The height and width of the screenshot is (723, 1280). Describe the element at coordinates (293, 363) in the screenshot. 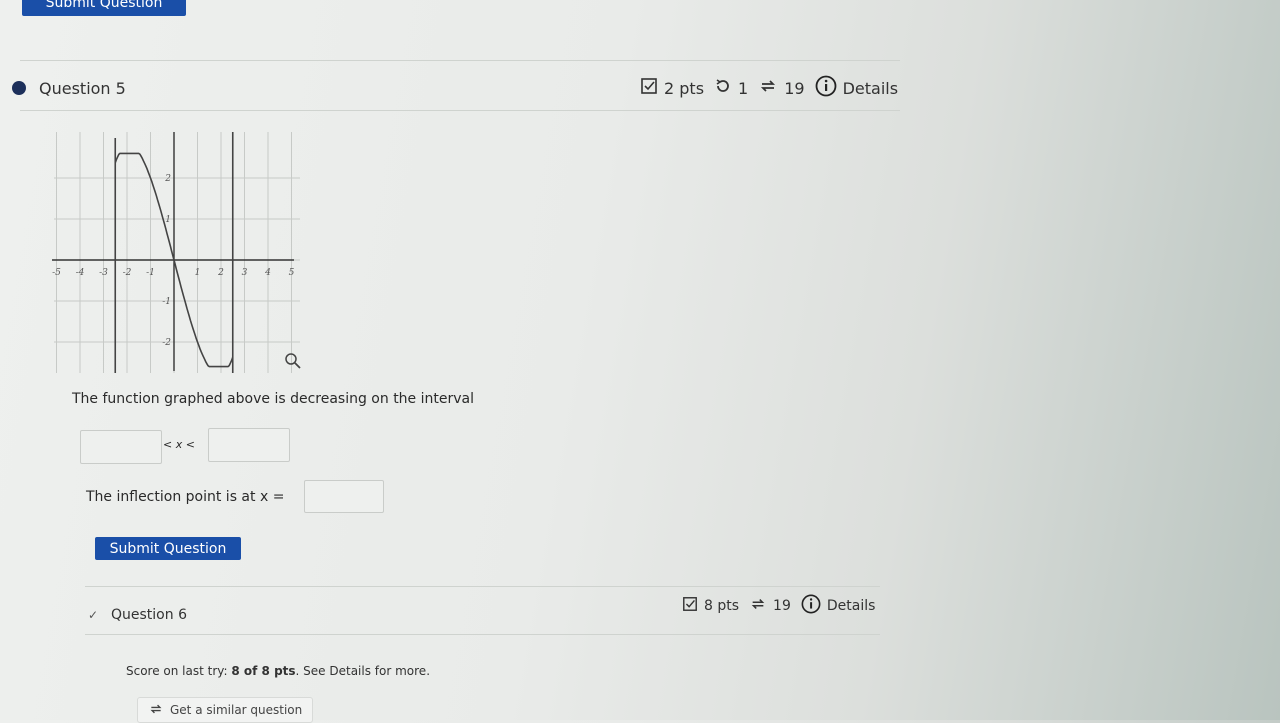

I see `zoom-icon` at that location.